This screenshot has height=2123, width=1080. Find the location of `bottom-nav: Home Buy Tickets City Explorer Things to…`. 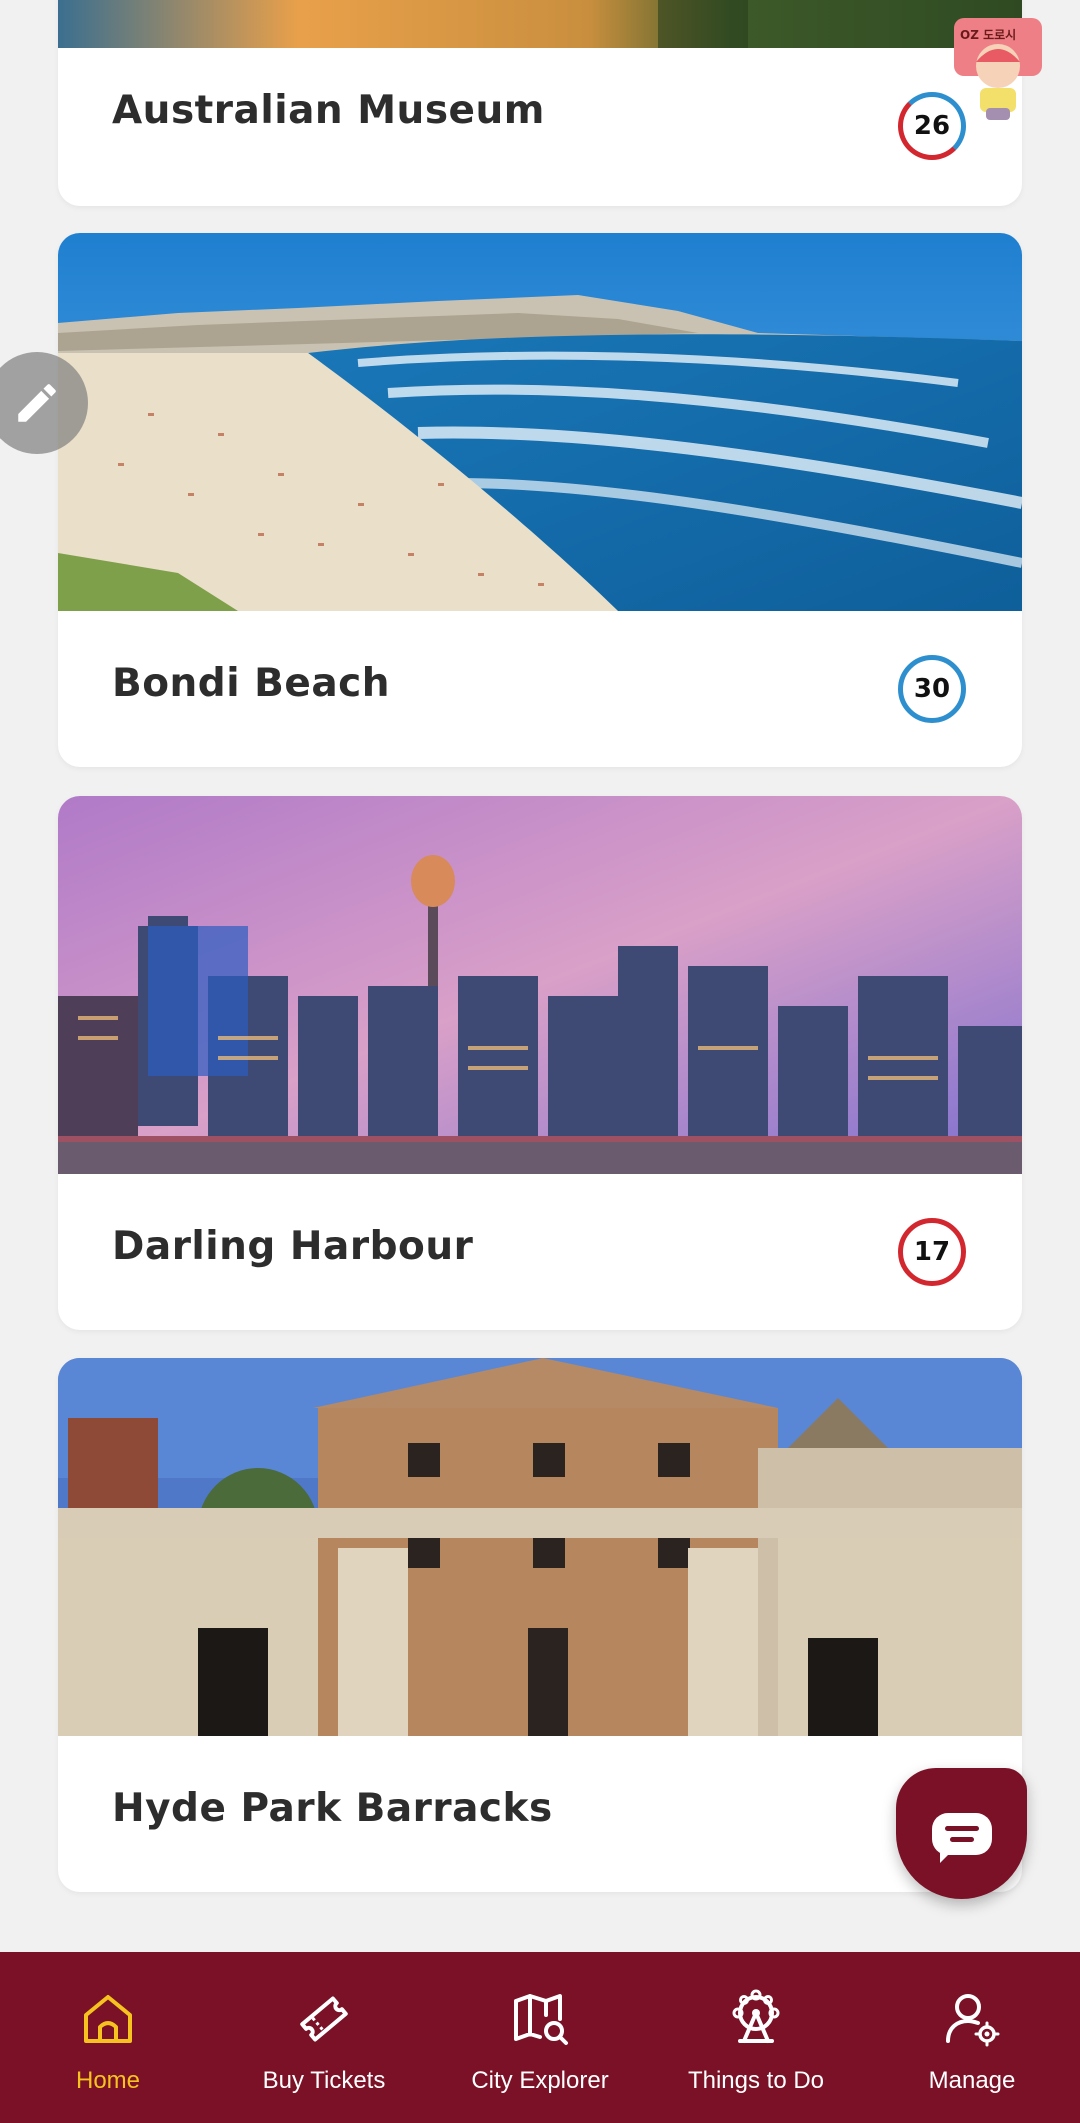

bottom-nav: Home Buy Tickets City Explorer Things to… is located at coordinates (540, 2037).